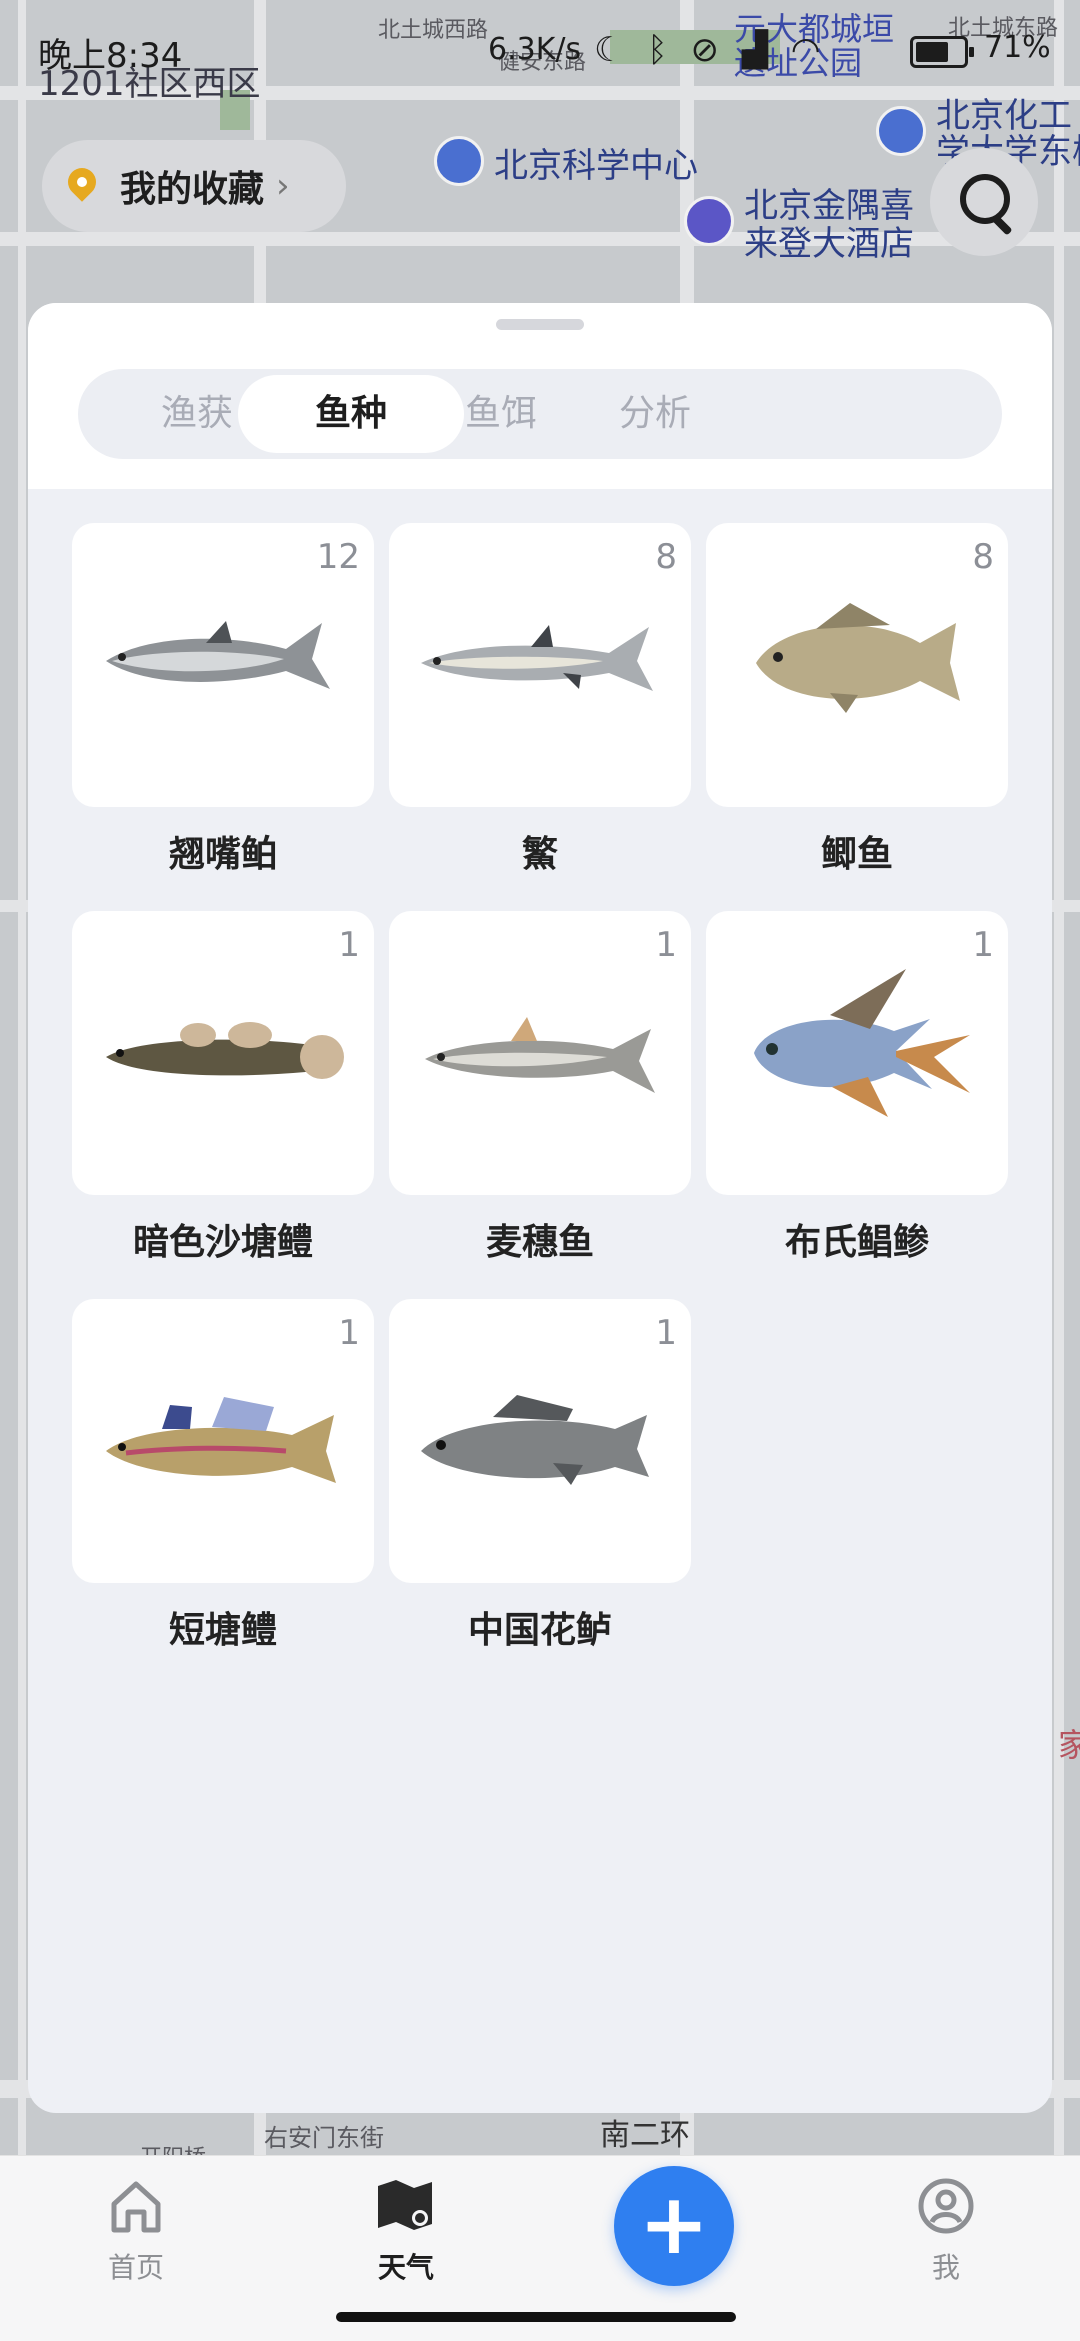 The height and width of the screenshot is (2341, 1080). I want to click on species-card-min: 8, so click(540, 665).